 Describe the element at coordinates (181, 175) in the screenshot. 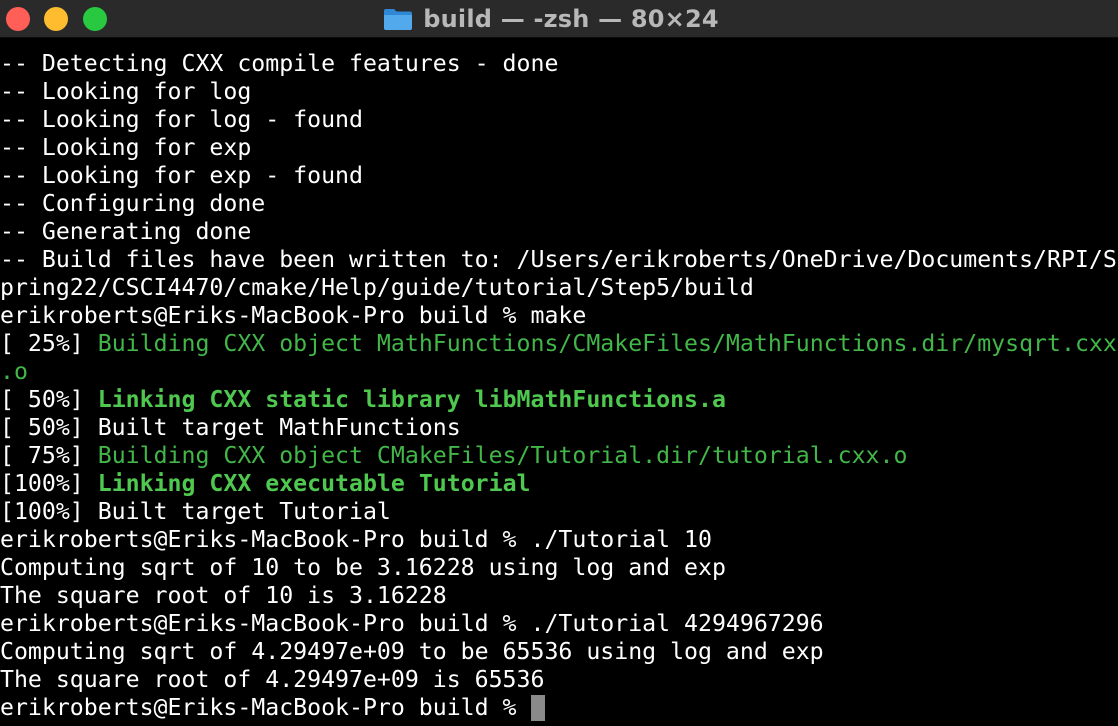

I see `terminal-text: -- Looking for exp - found` at that location.